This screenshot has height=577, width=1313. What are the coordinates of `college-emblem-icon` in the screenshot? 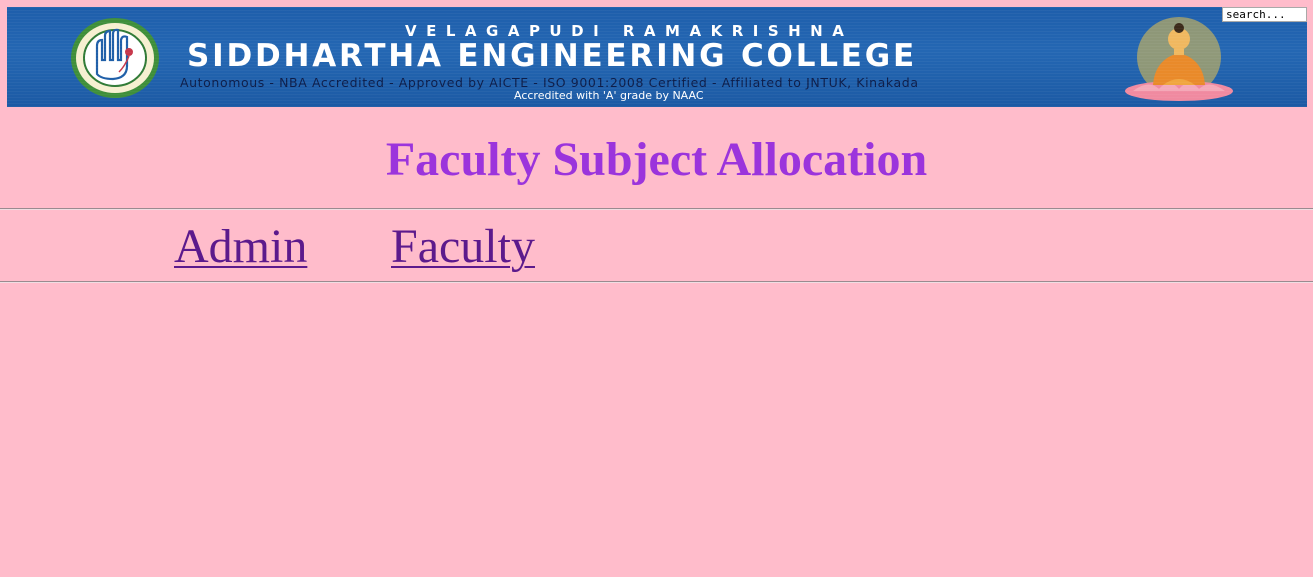 It's located at (115, 58).